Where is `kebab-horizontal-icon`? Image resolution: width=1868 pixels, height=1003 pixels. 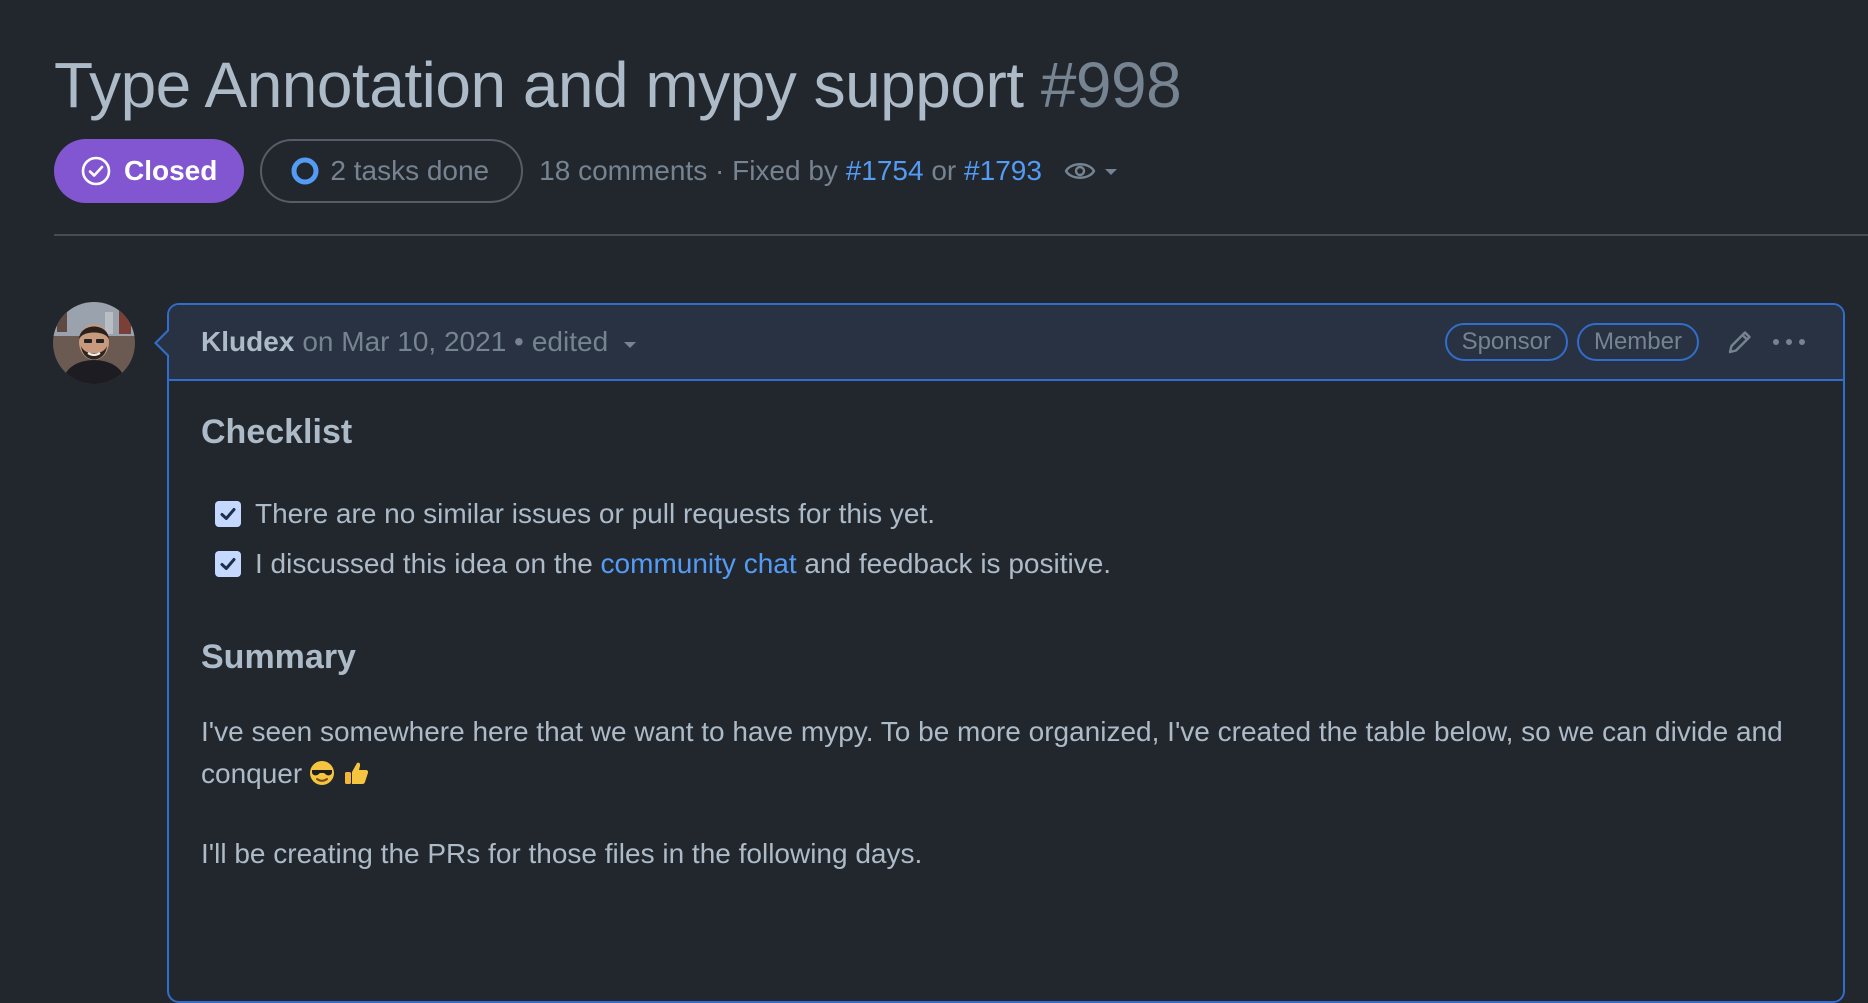
kebab-horizontal-icon is located at coordinates (1789, 342).